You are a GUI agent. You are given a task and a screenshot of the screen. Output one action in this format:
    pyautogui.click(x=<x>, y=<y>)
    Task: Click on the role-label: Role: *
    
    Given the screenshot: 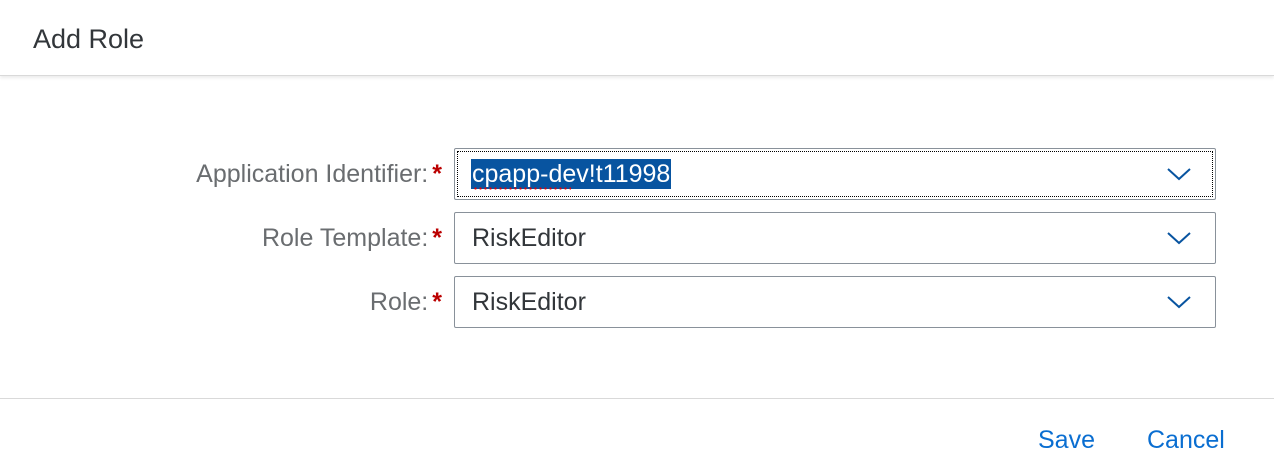 What is the action you would take?
    pyautogui.click(x=406, y=302)
    